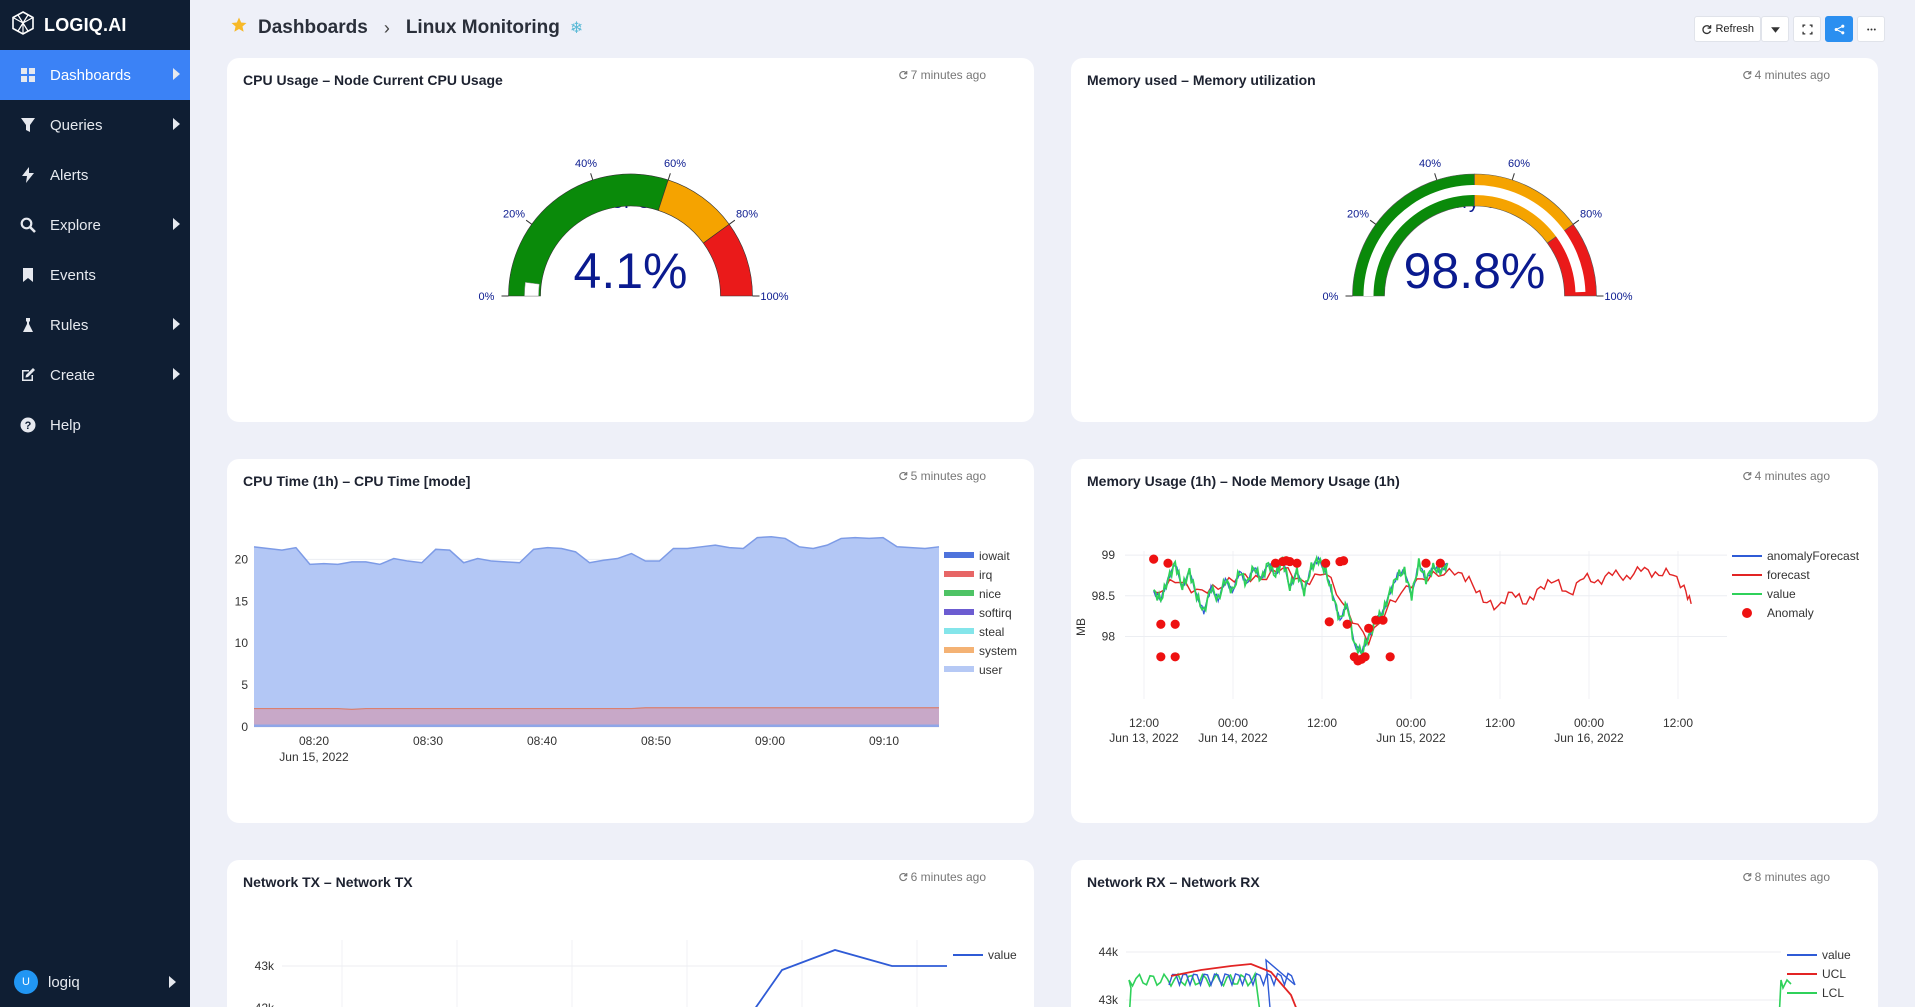 This screenshot has height=1007, width=1915. What do you see at coordinates (576, 28) in the screenshot?
I see `snowflake-icon: ❄` at bounding box center [576, 28].